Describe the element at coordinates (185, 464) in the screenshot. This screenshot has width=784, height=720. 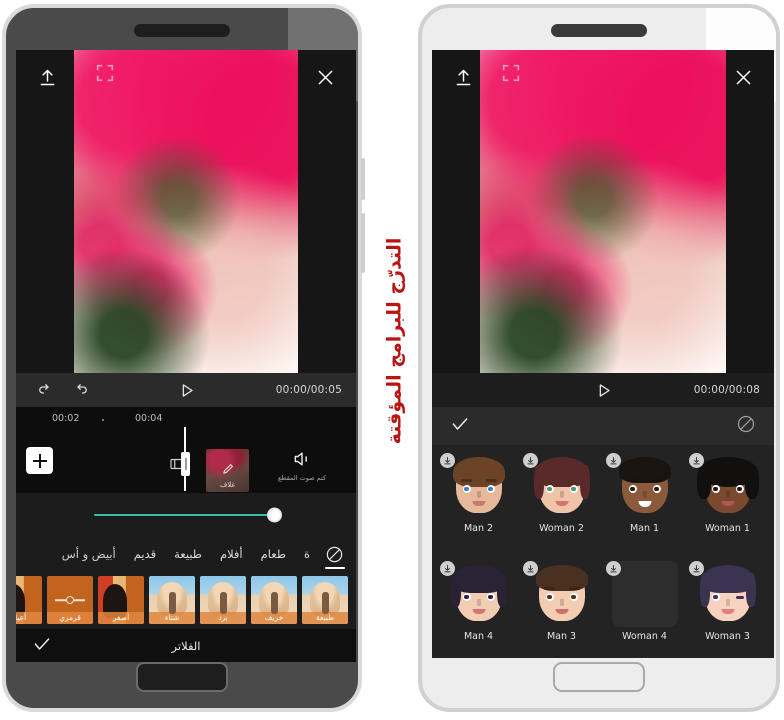
I see `playhead-grip` at that location.